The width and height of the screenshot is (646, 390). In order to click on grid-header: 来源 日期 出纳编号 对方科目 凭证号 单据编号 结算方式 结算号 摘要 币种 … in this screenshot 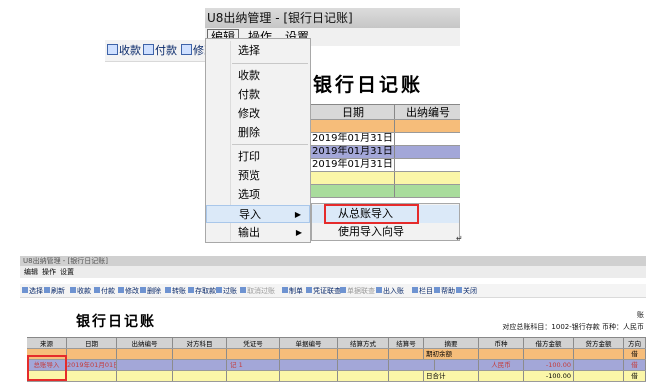, I will do `click(336, 343)`.